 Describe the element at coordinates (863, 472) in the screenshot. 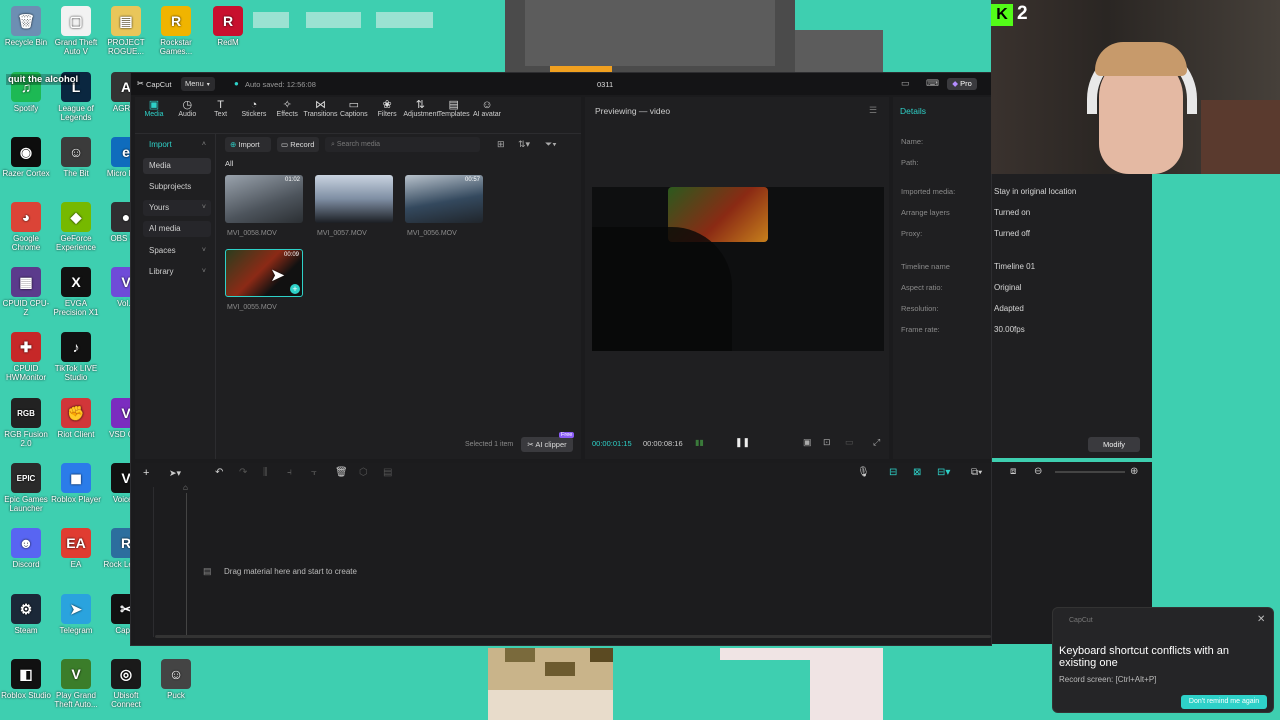

I see `microphone-icon: 🎙` at that location.